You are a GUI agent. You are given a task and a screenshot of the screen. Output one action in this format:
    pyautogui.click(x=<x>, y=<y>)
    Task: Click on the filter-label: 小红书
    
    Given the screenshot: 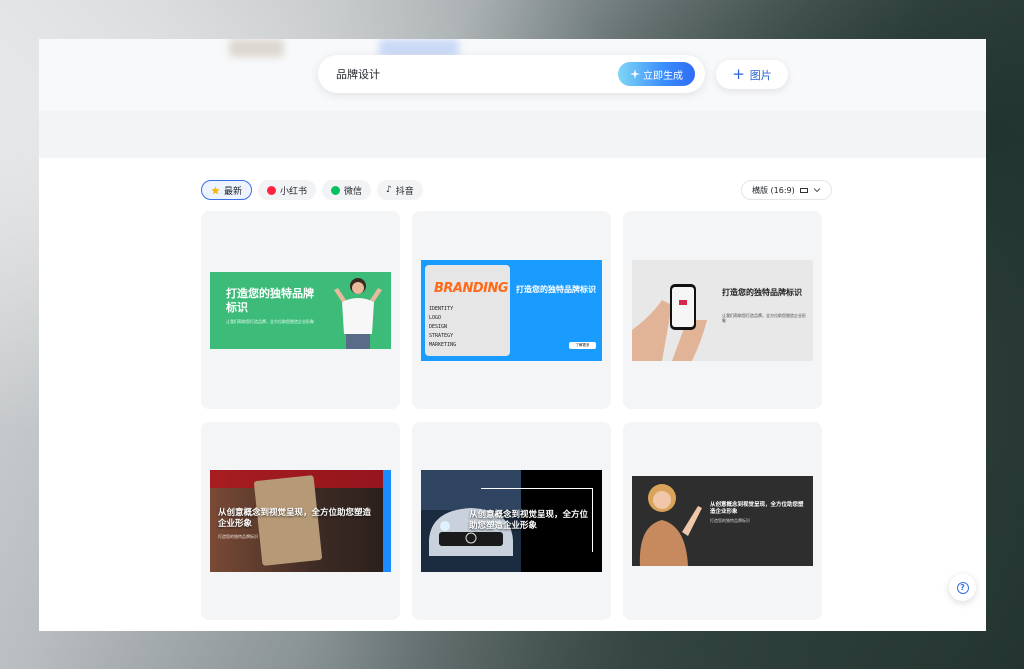 What is the action you would take?
    pyautogui.click(x=294, y=191)
    